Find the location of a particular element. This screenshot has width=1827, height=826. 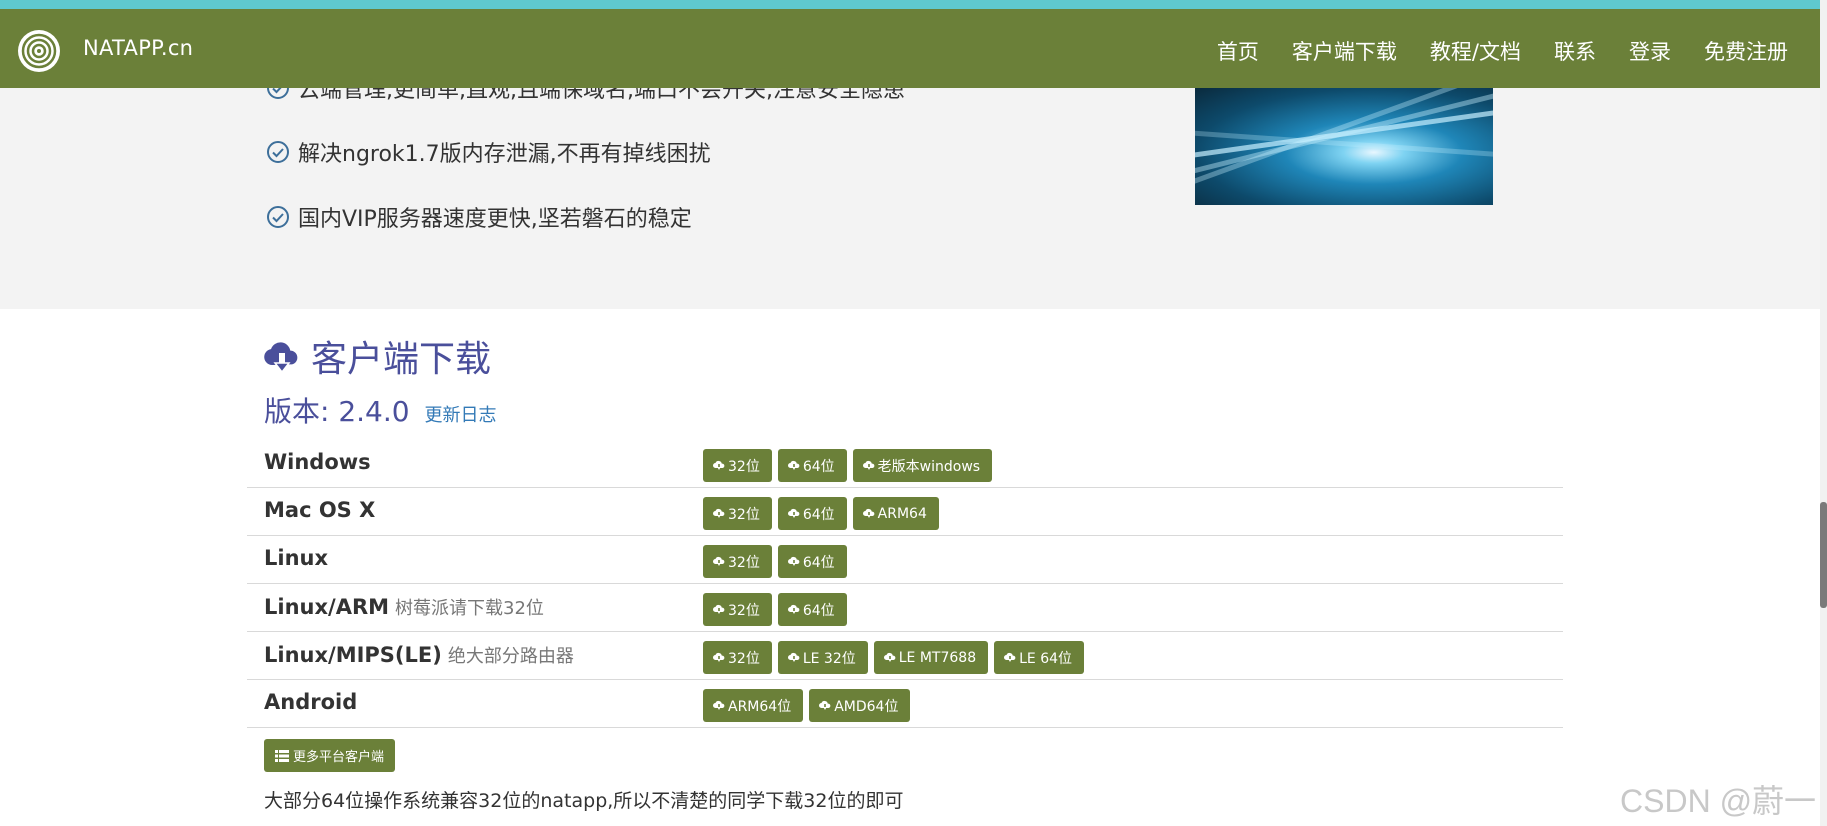

navbar: NATAPP.cn 首页 客户端下载 教程/文档 联系 登录 免费注册 is located at coordinates (910, 48).